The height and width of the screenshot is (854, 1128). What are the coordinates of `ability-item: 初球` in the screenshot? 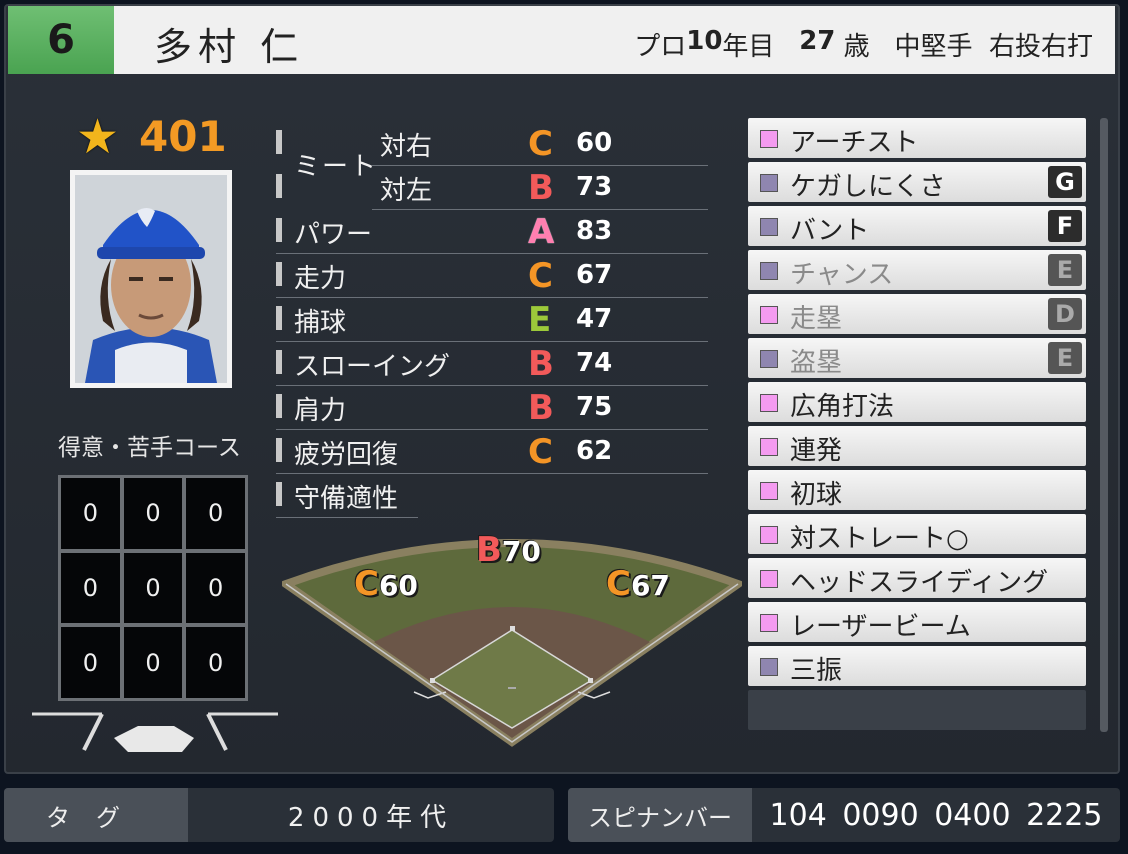 It's located at (917, 490).